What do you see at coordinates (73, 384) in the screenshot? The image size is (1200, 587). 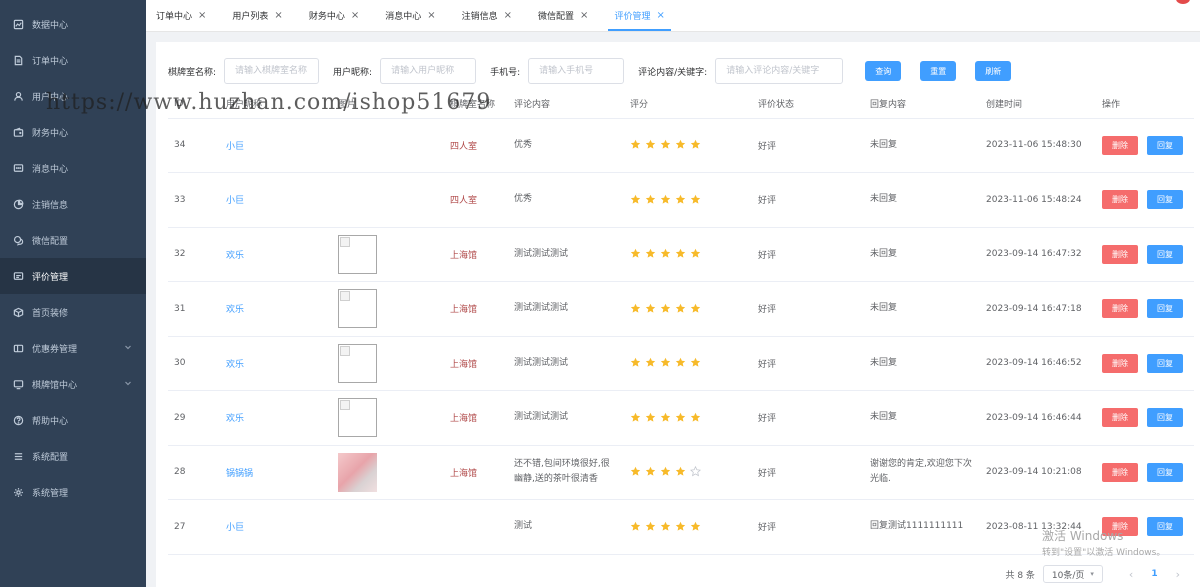 I see `sidebar-item: 棋牌馆中心` at bounding box center [73, 384].